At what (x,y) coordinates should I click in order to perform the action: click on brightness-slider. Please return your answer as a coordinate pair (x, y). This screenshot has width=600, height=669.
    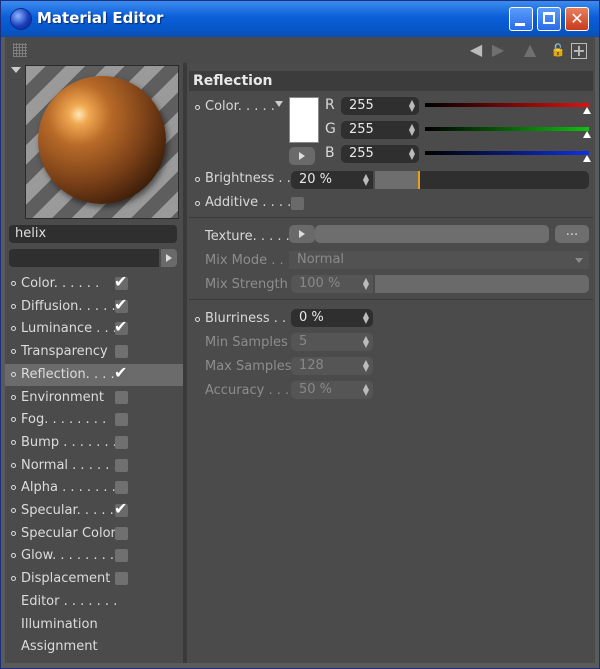
    Looking at the image, I should click on (482, 180).